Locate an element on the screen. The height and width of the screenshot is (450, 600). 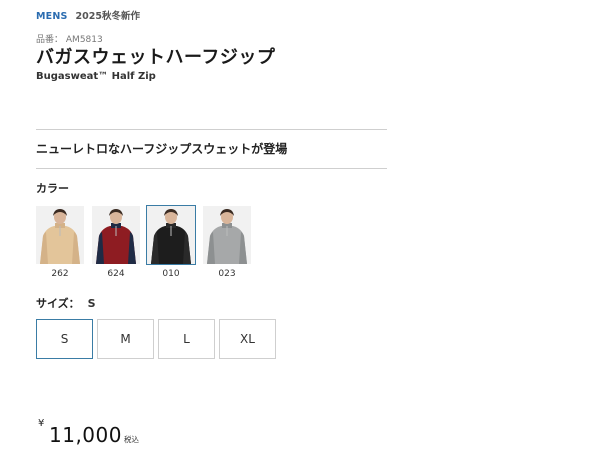
color-code-262: 262 is located at coordinates (60, 274).